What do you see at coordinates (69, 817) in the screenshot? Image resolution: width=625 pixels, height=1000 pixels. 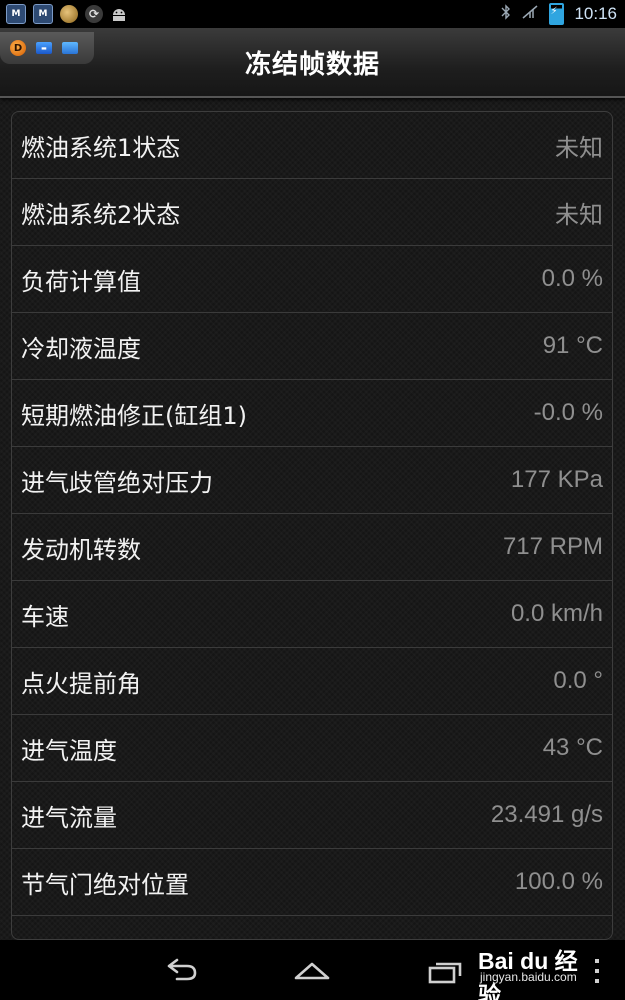 I see `row-label: 进气流量` at bounding box center [69, 817].